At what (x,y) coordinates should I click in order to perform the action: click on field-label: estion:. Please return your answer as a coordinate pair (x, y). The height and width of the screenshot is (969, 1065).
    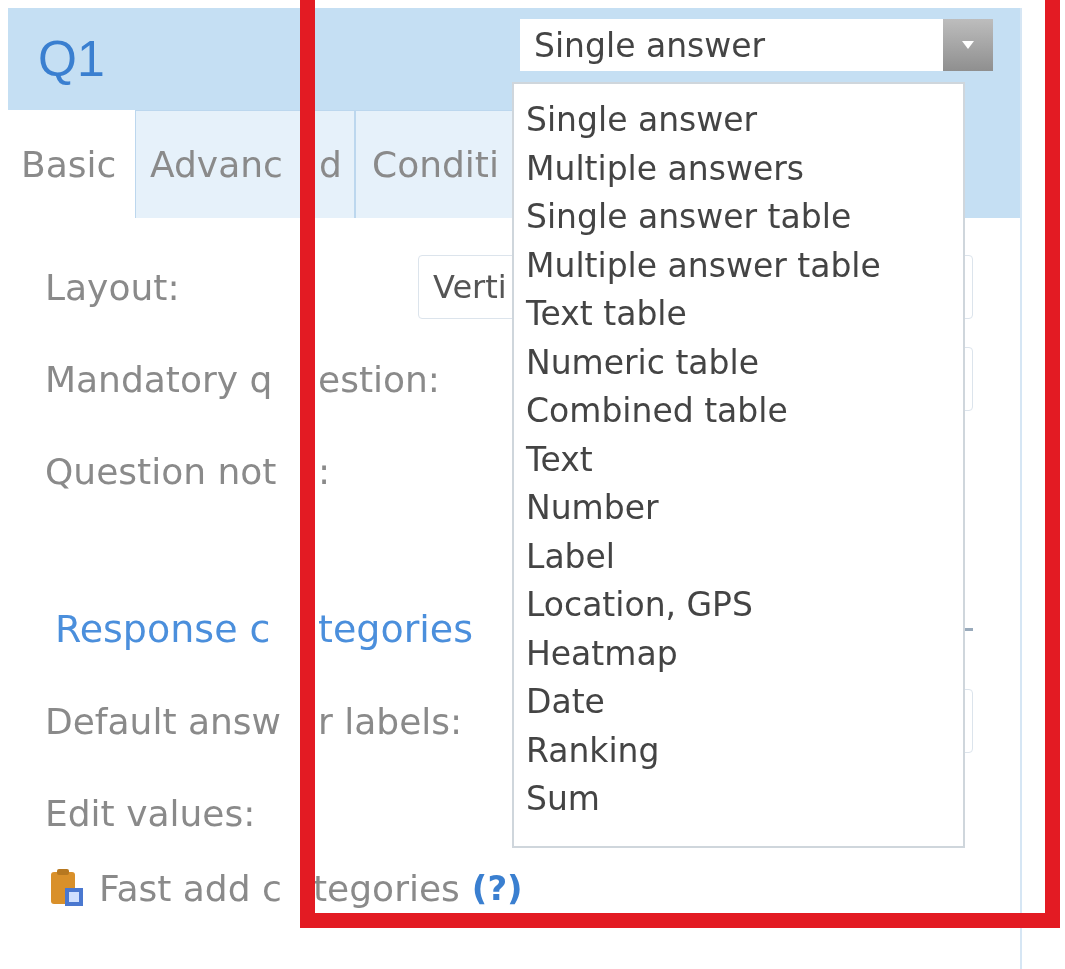
    Looking at the image, I should click on (379, 379).